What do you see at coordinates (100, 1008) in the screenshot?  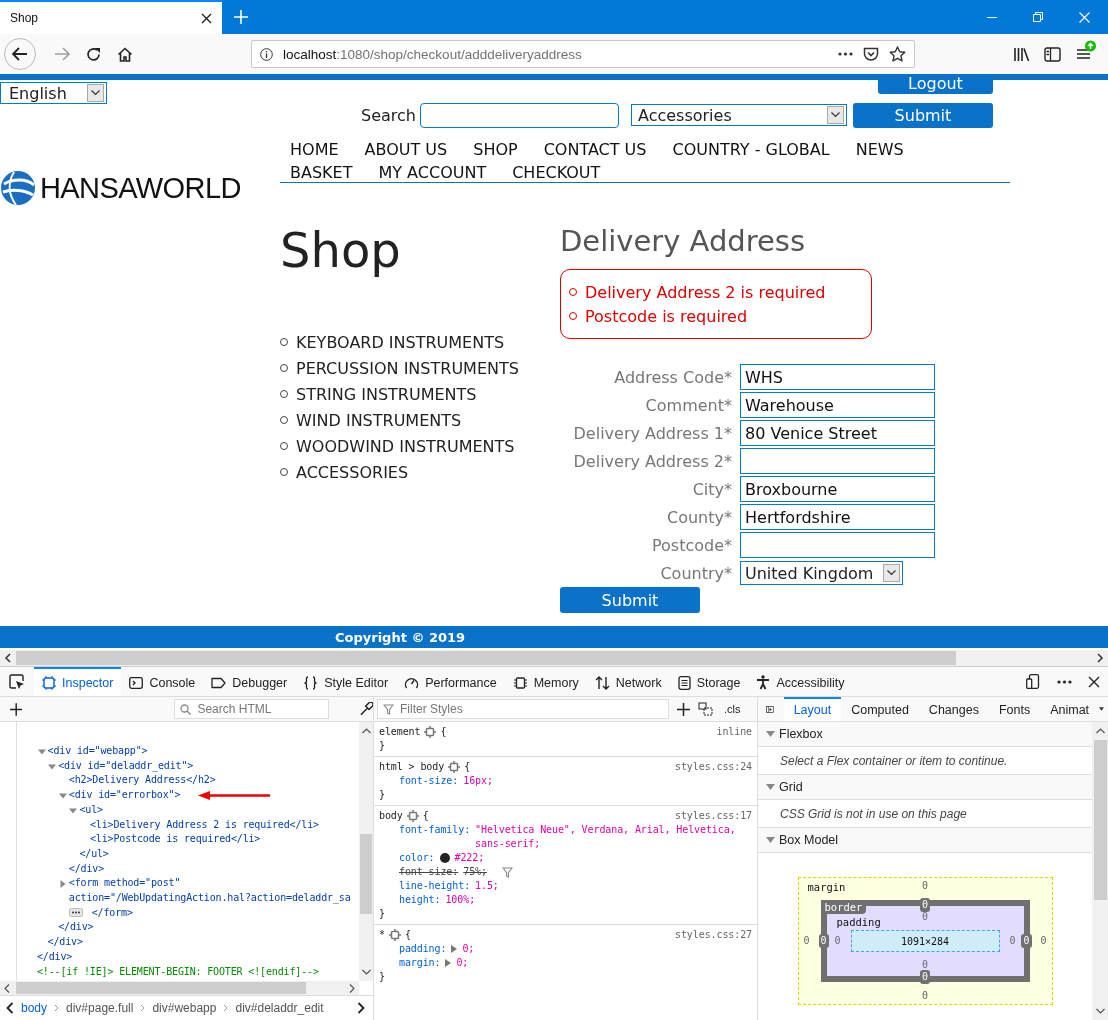 I see `breadcrumb: div#page.full` at bounding box center [100, 1008].